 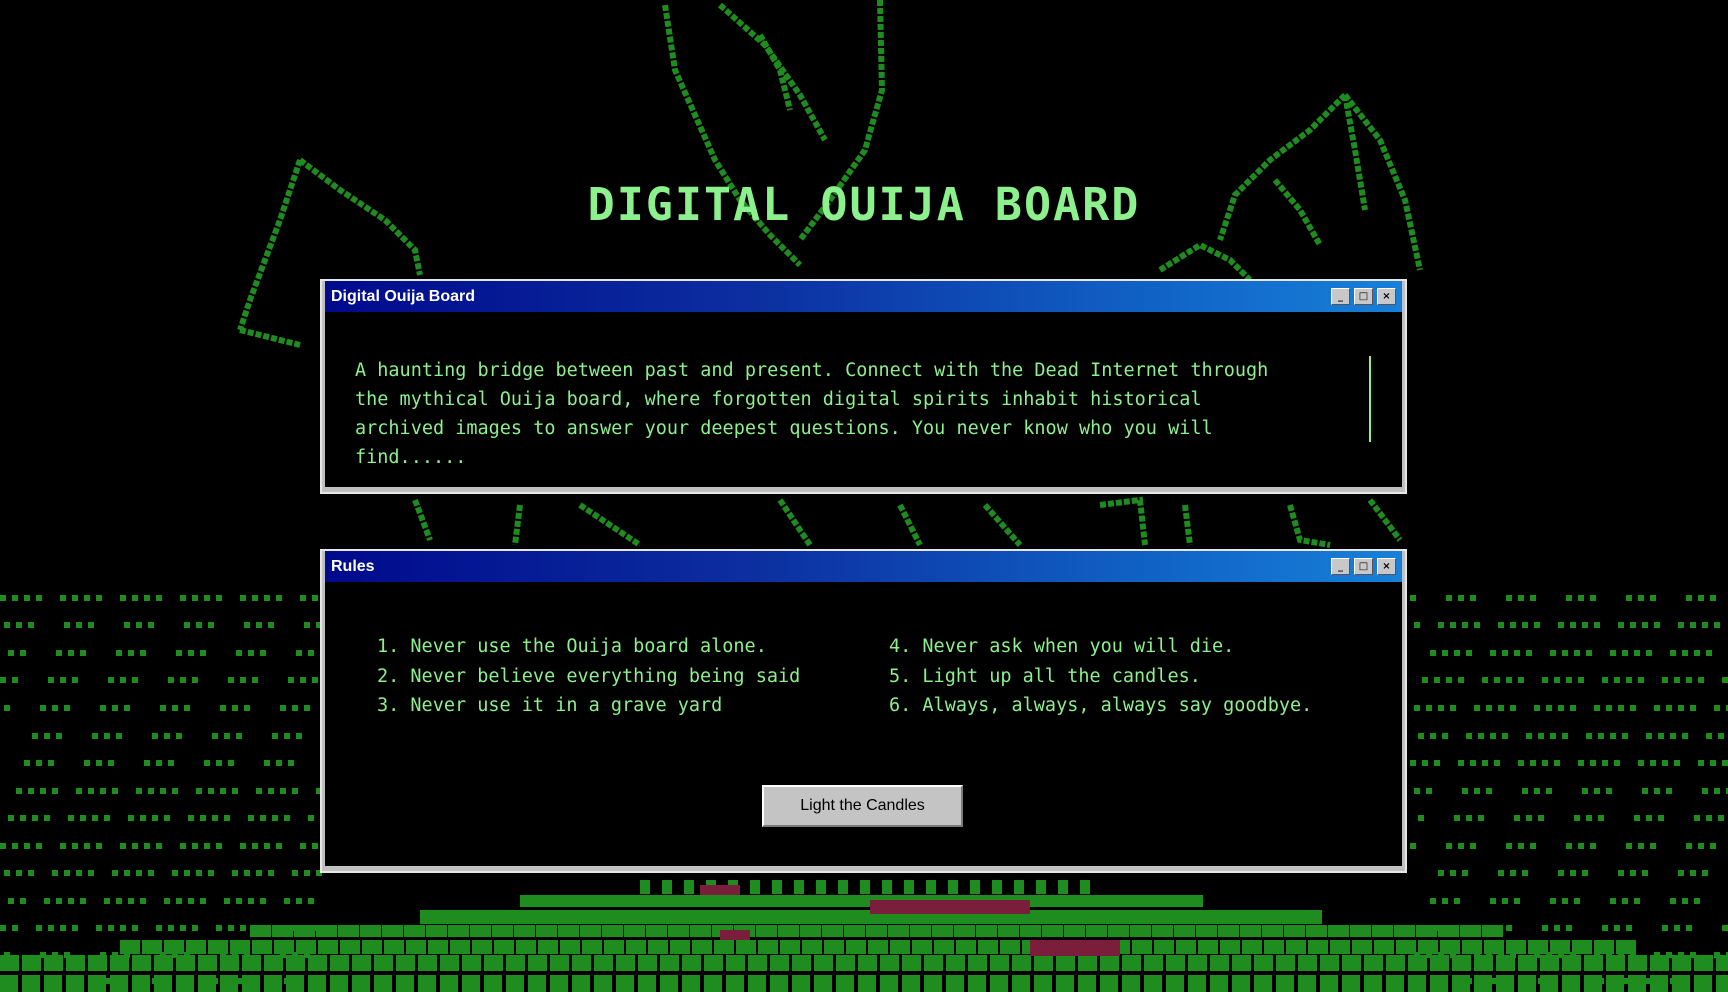 I want to click on rule-item: 1. Never use the Ouija board alone., so click(x=572, y=646).